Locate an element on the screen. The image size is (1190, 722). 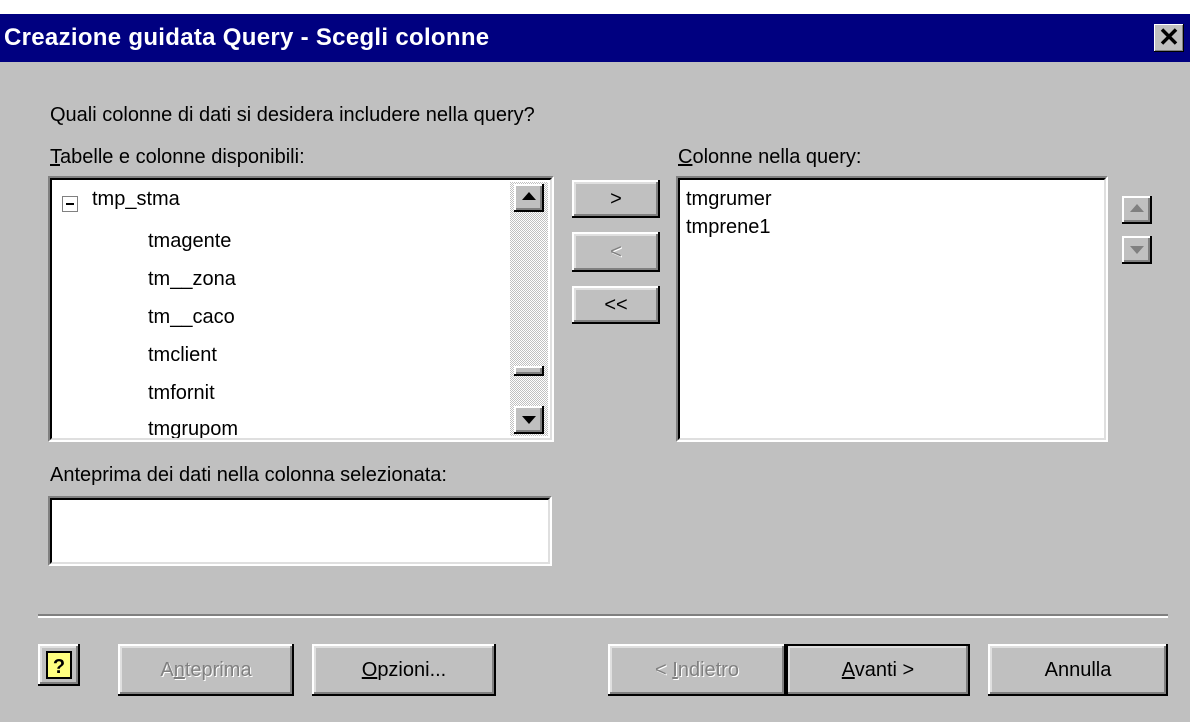
move-down-button is located at coordinates (1137, 250).